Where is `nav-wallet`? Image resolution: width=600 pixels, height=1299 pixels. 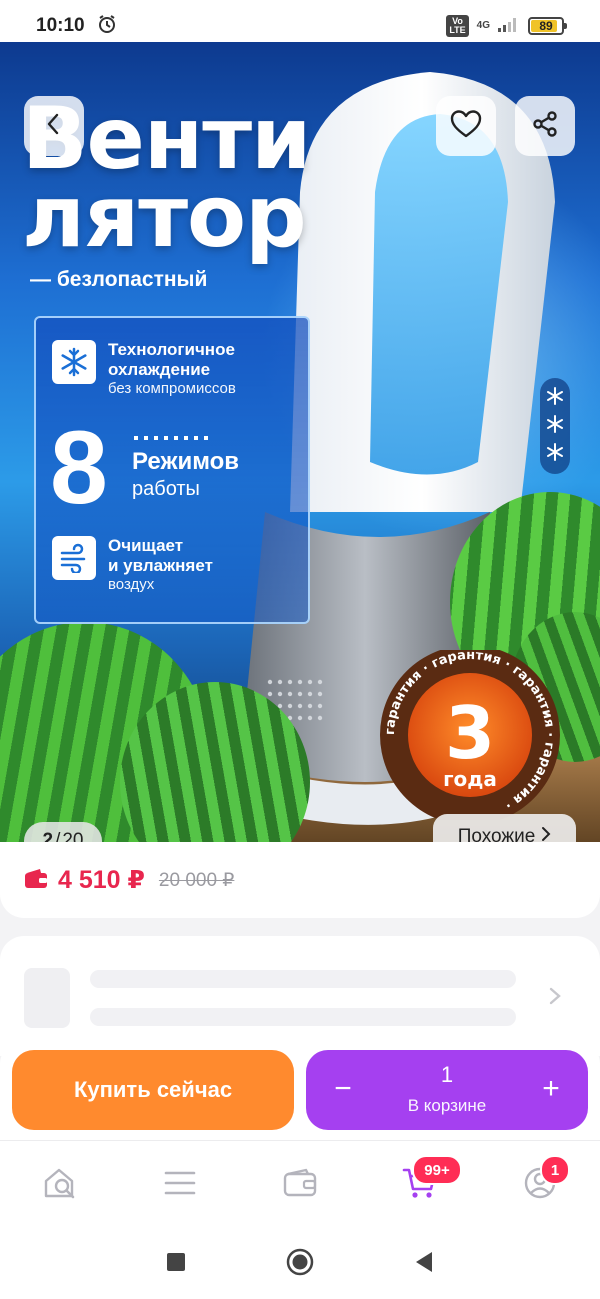 nav-wallet is located at coordinates (300, 1185).